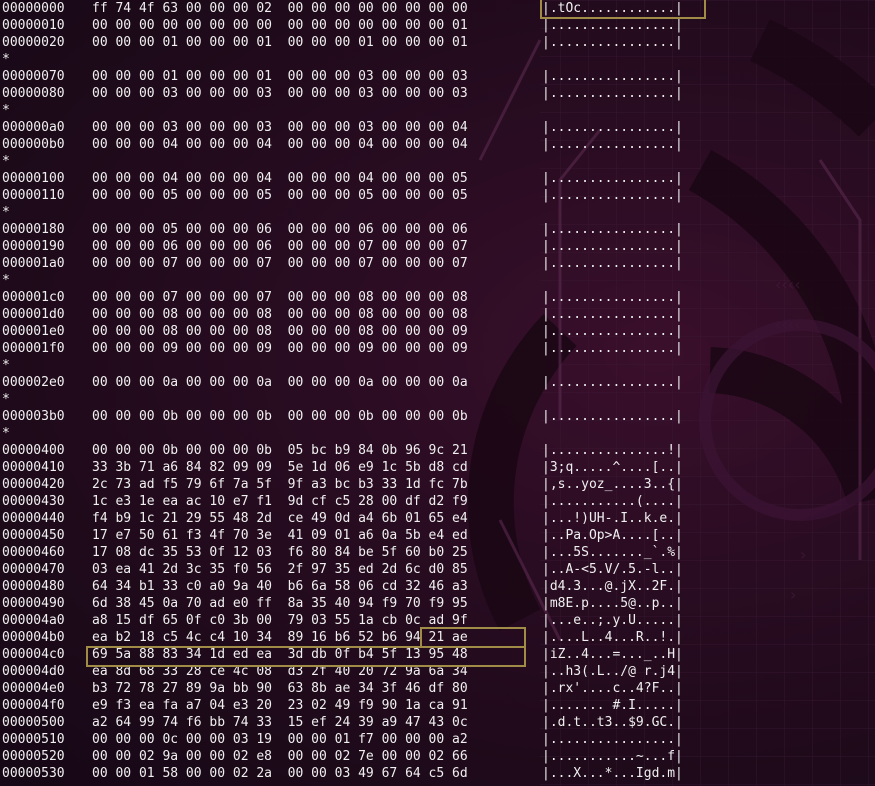 Image resolution: width=875 pixels, height=786 pixels. What do you see at coordinates (33, 297) in the screenshot?
I see `line-offset: 000001c0` at bounding box center [33, 297].